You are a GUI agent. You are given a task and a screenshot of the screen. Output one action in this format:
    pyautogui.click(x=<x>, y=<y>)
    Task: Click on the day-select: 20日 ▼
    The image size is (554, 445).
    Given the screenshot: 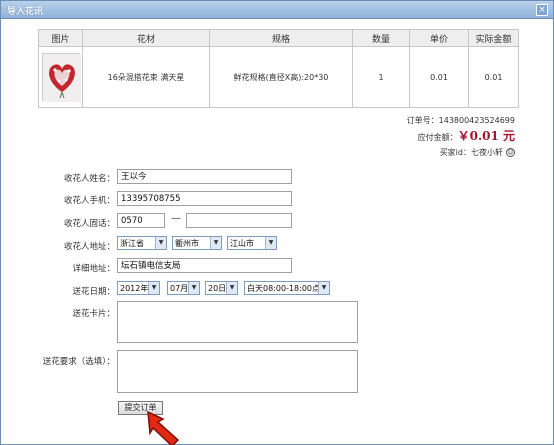 What is the action you would take?
    pyautogui.click(x=221, y=288)
    